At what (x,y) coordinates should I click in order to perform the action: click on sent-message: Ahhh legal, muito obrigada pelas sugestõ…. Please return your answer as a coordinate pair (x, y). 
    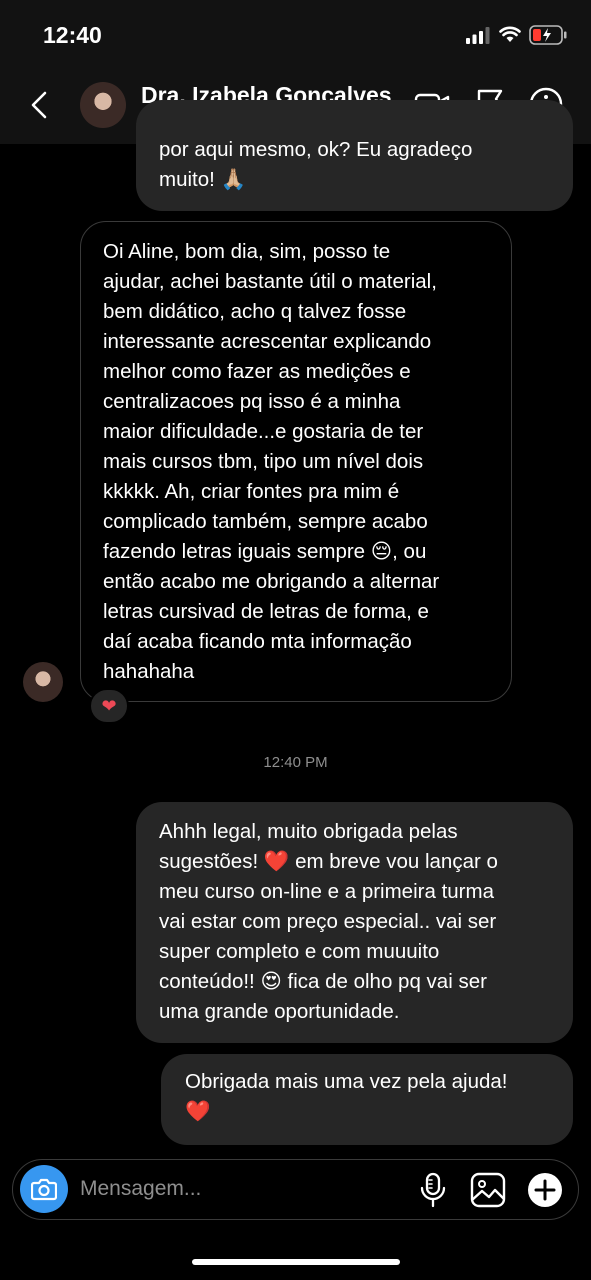
    Looking at the image, I should click on (354, 922).